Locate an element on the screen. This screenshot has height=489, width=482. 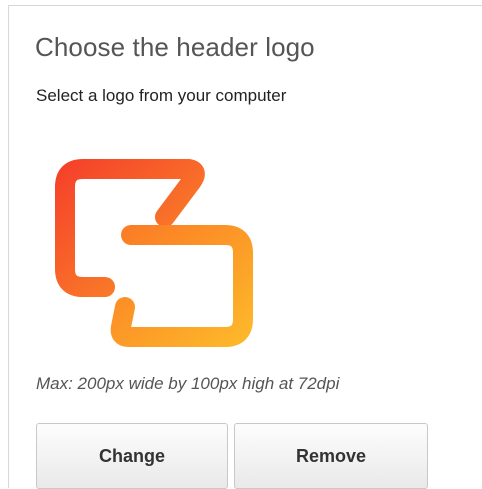
panel-subtitle: Select a logo from your computer is located at coordinates (161, 95).